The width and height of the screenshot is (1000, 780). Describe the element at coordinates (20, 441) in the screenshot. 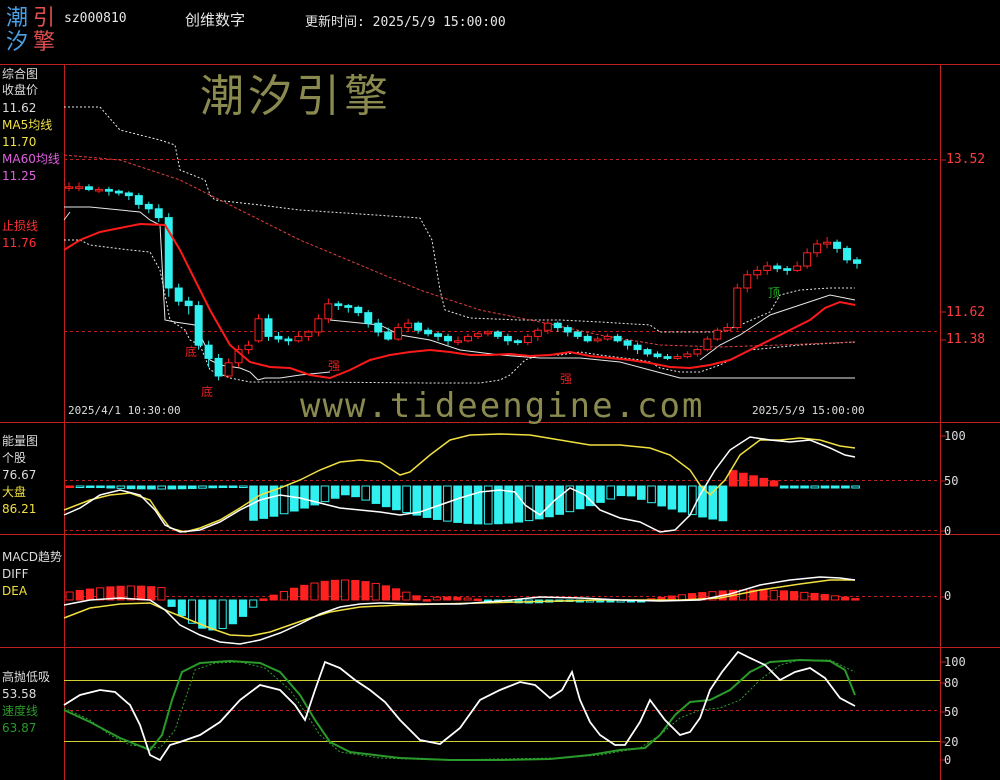

I see `panel-energy-title: 能量图` at that location.